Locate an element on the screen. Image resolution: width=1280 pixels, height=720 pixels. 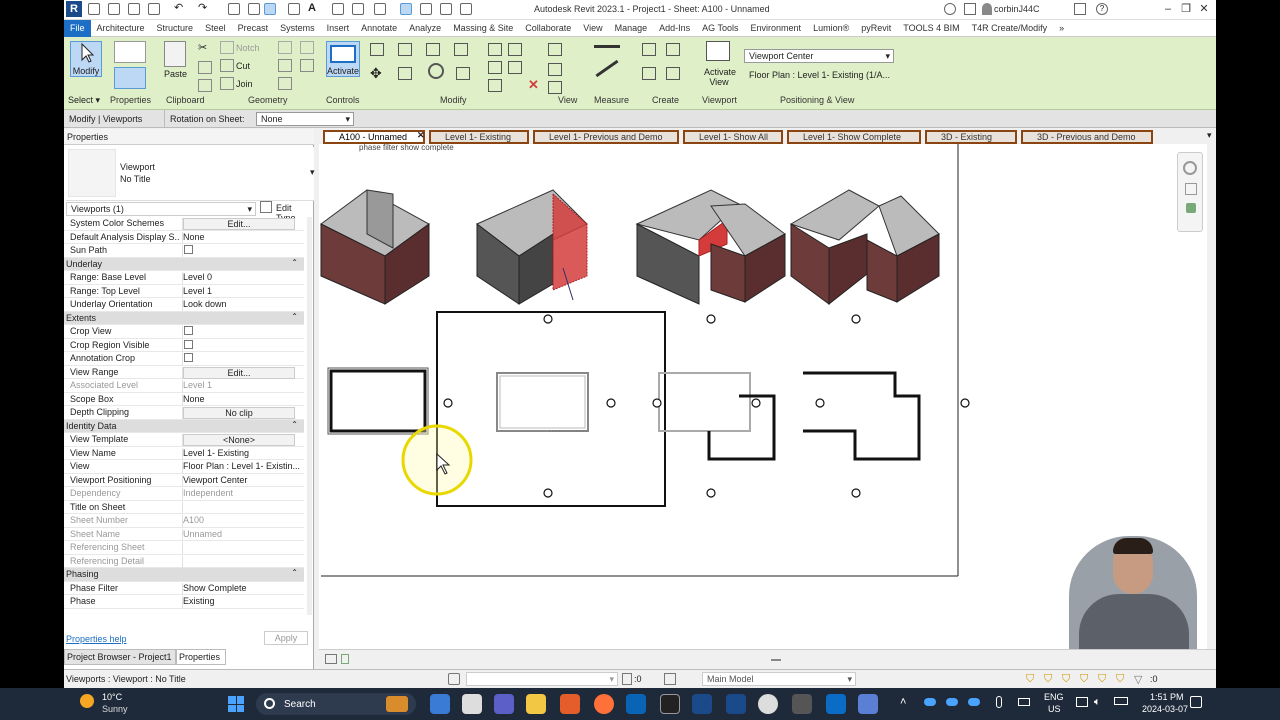
view-scale-icon is located at coordinates (331, 659).